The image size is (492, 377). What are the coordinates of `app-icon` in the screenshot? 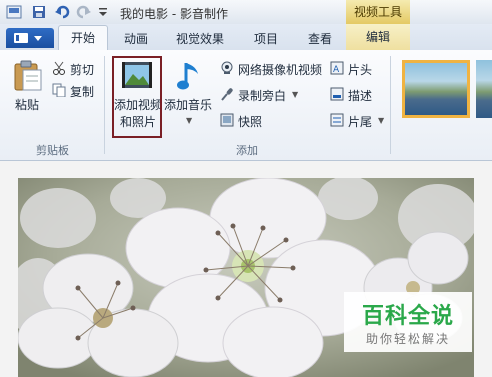 It's located at (14, 12).